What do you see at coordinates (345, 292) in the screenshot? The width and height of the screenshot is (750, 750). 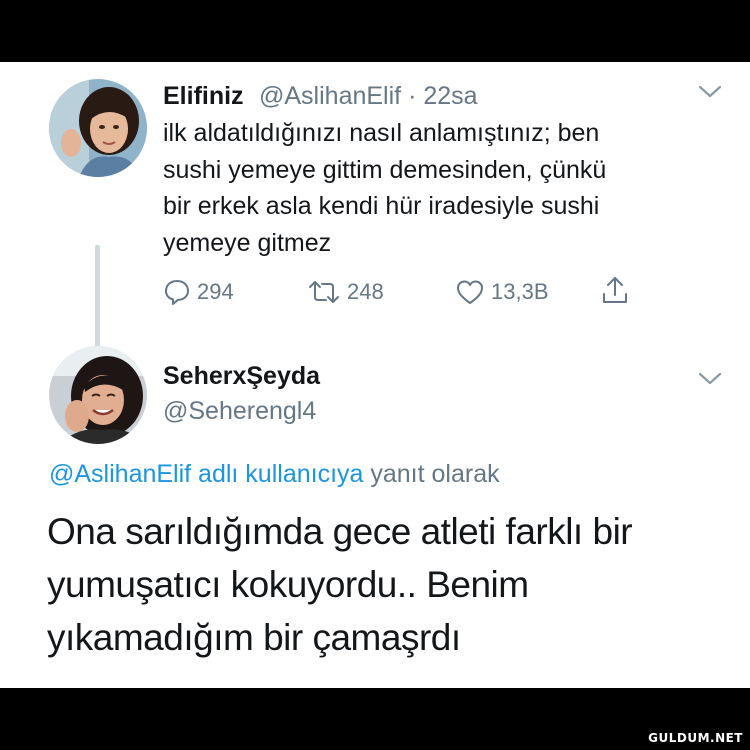 I see `retweet-button: 248` at bounding box center [345, 292].